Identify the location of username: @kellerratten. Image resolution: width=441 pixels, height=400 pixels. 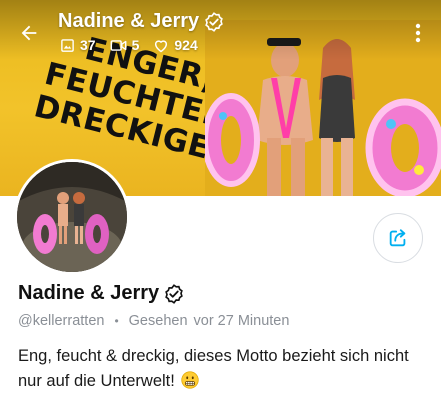
(61, 321).